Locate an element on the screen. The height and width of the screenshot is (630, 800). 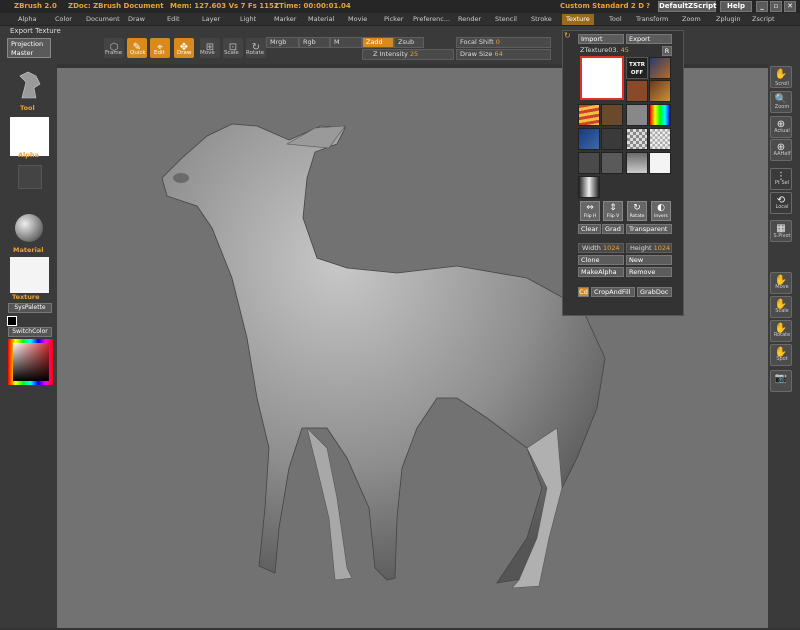
material-label: Material is located at coordinates (28, 250).